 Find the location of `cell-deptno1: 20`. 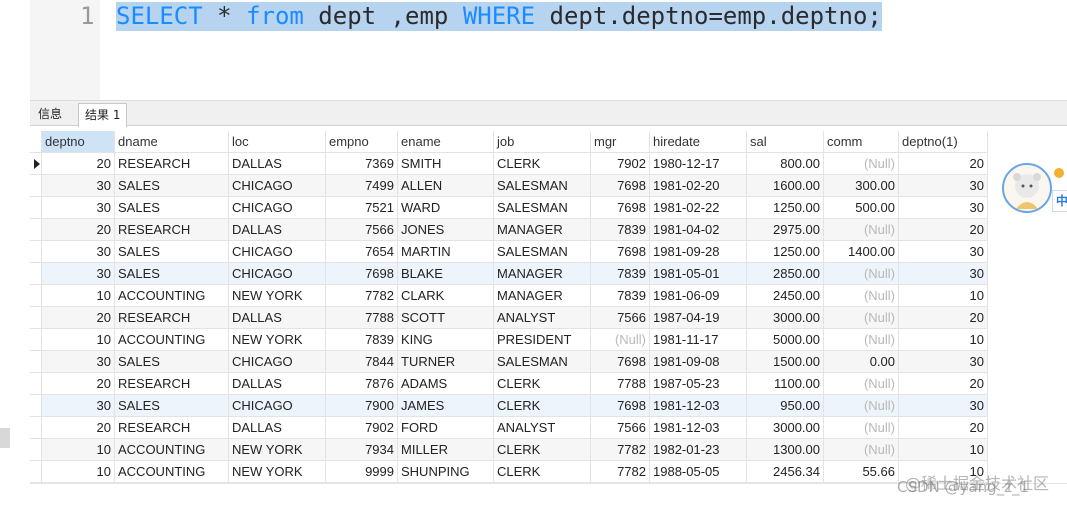

cell-deptno1: 20 is located at coordinates (943, 428).